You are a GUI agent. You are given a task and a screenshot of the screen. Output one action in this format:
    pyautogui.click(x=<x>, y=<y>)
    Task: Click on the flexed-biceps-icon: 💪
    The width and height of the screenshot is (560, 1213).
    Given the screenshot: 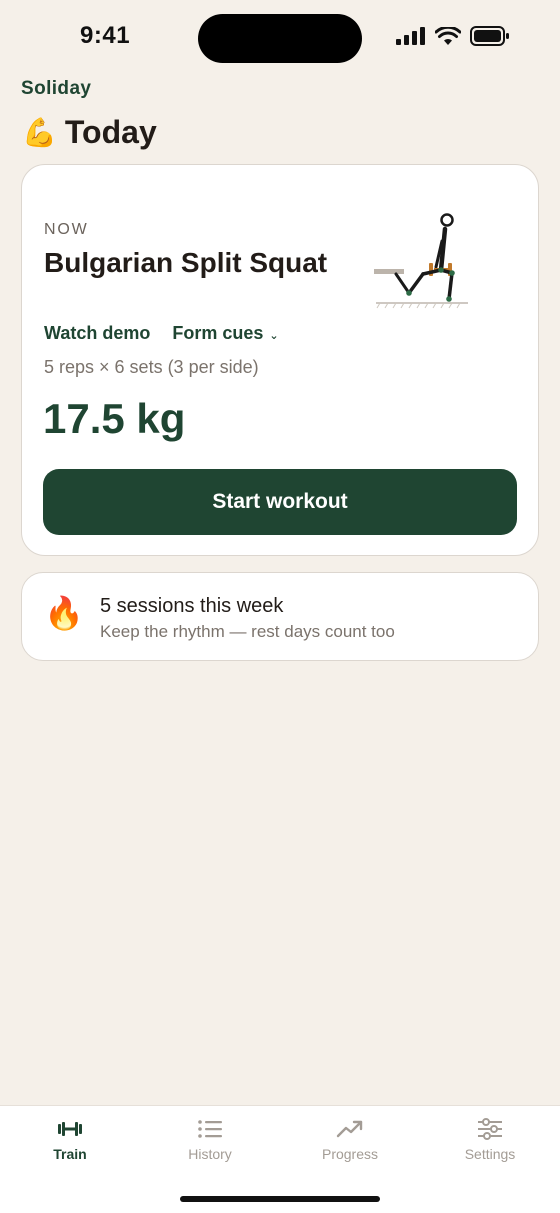 What is the action you would take?
    pyautogui.click(x=39, y=132)
    